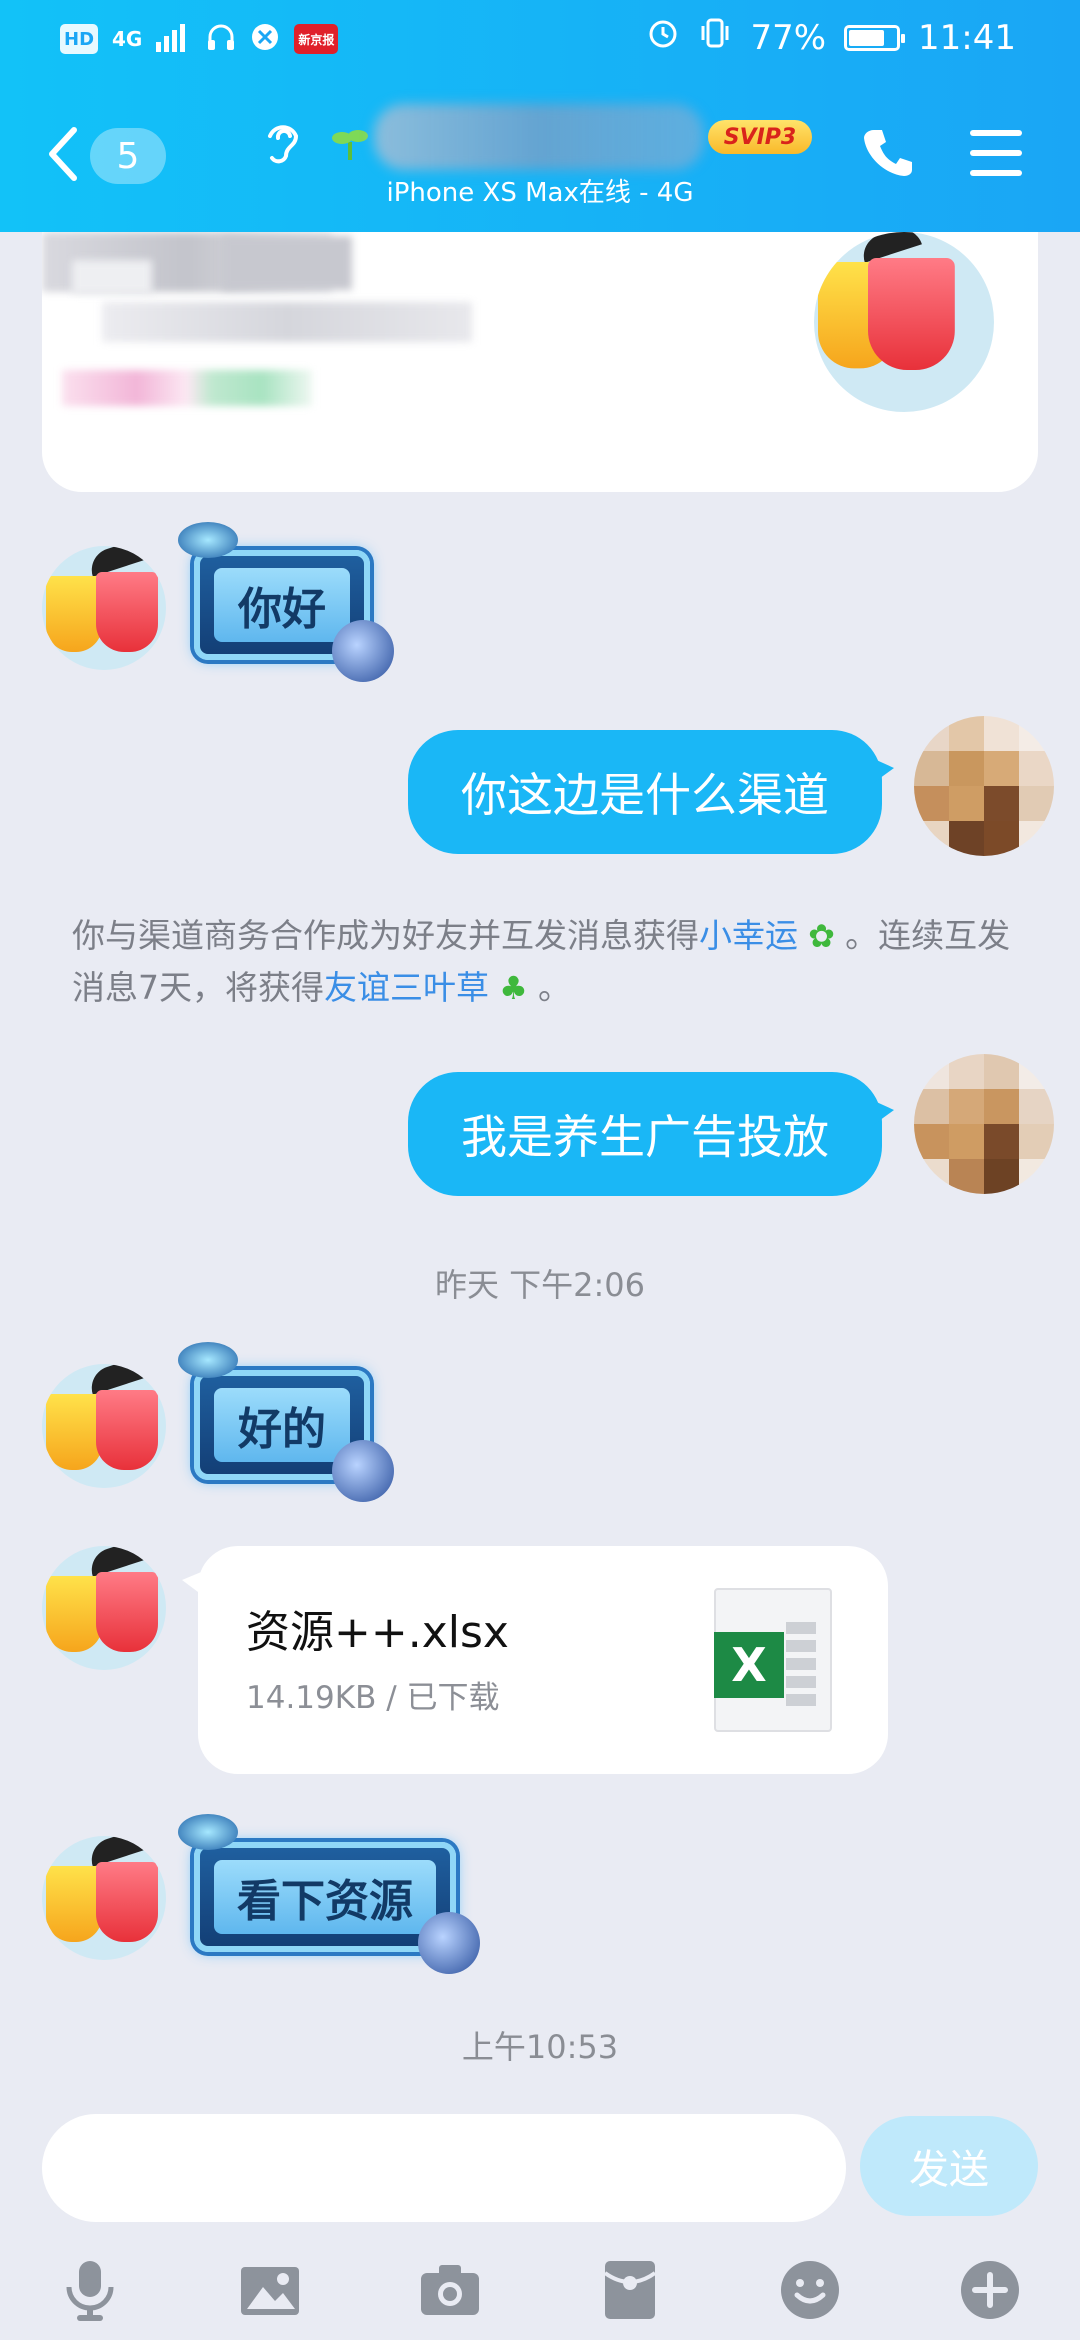 Image resolution: width=1080 pixels, height=2340 pixels. What do you see at coordinates (539, 137) in the screenshot?
I see `contact-name-blurred` at bounding box center [539, 137].